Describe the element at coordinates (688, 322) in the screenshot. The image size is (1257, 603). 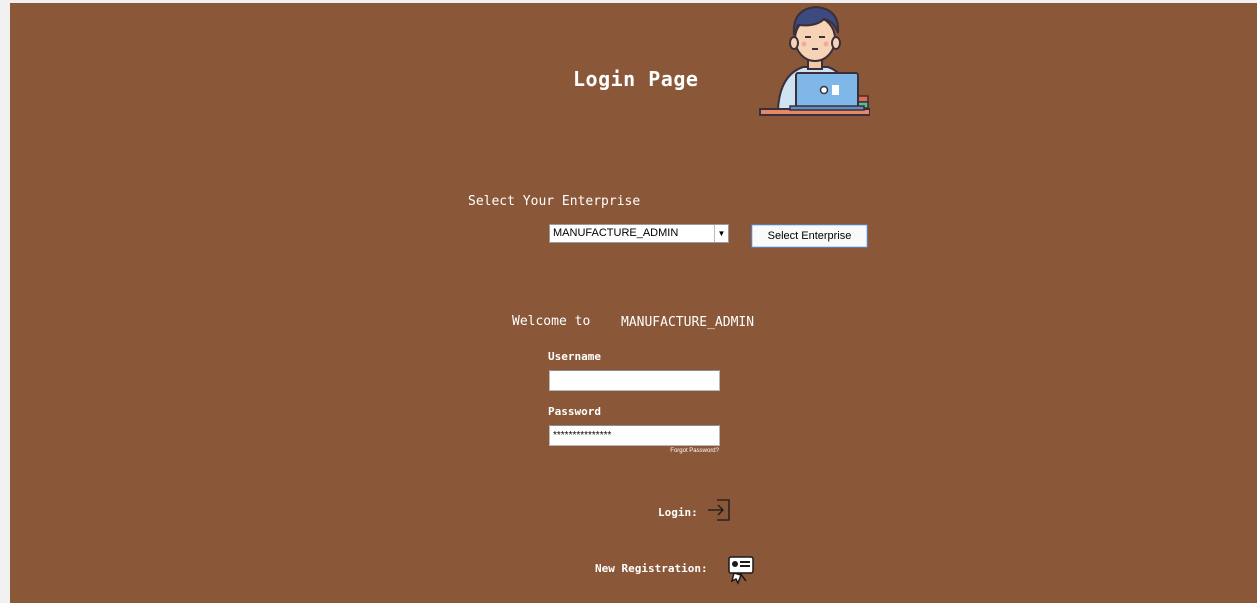
I see `welcome-enterprise-name: MANUFACTURE_ADMIN` at that location.